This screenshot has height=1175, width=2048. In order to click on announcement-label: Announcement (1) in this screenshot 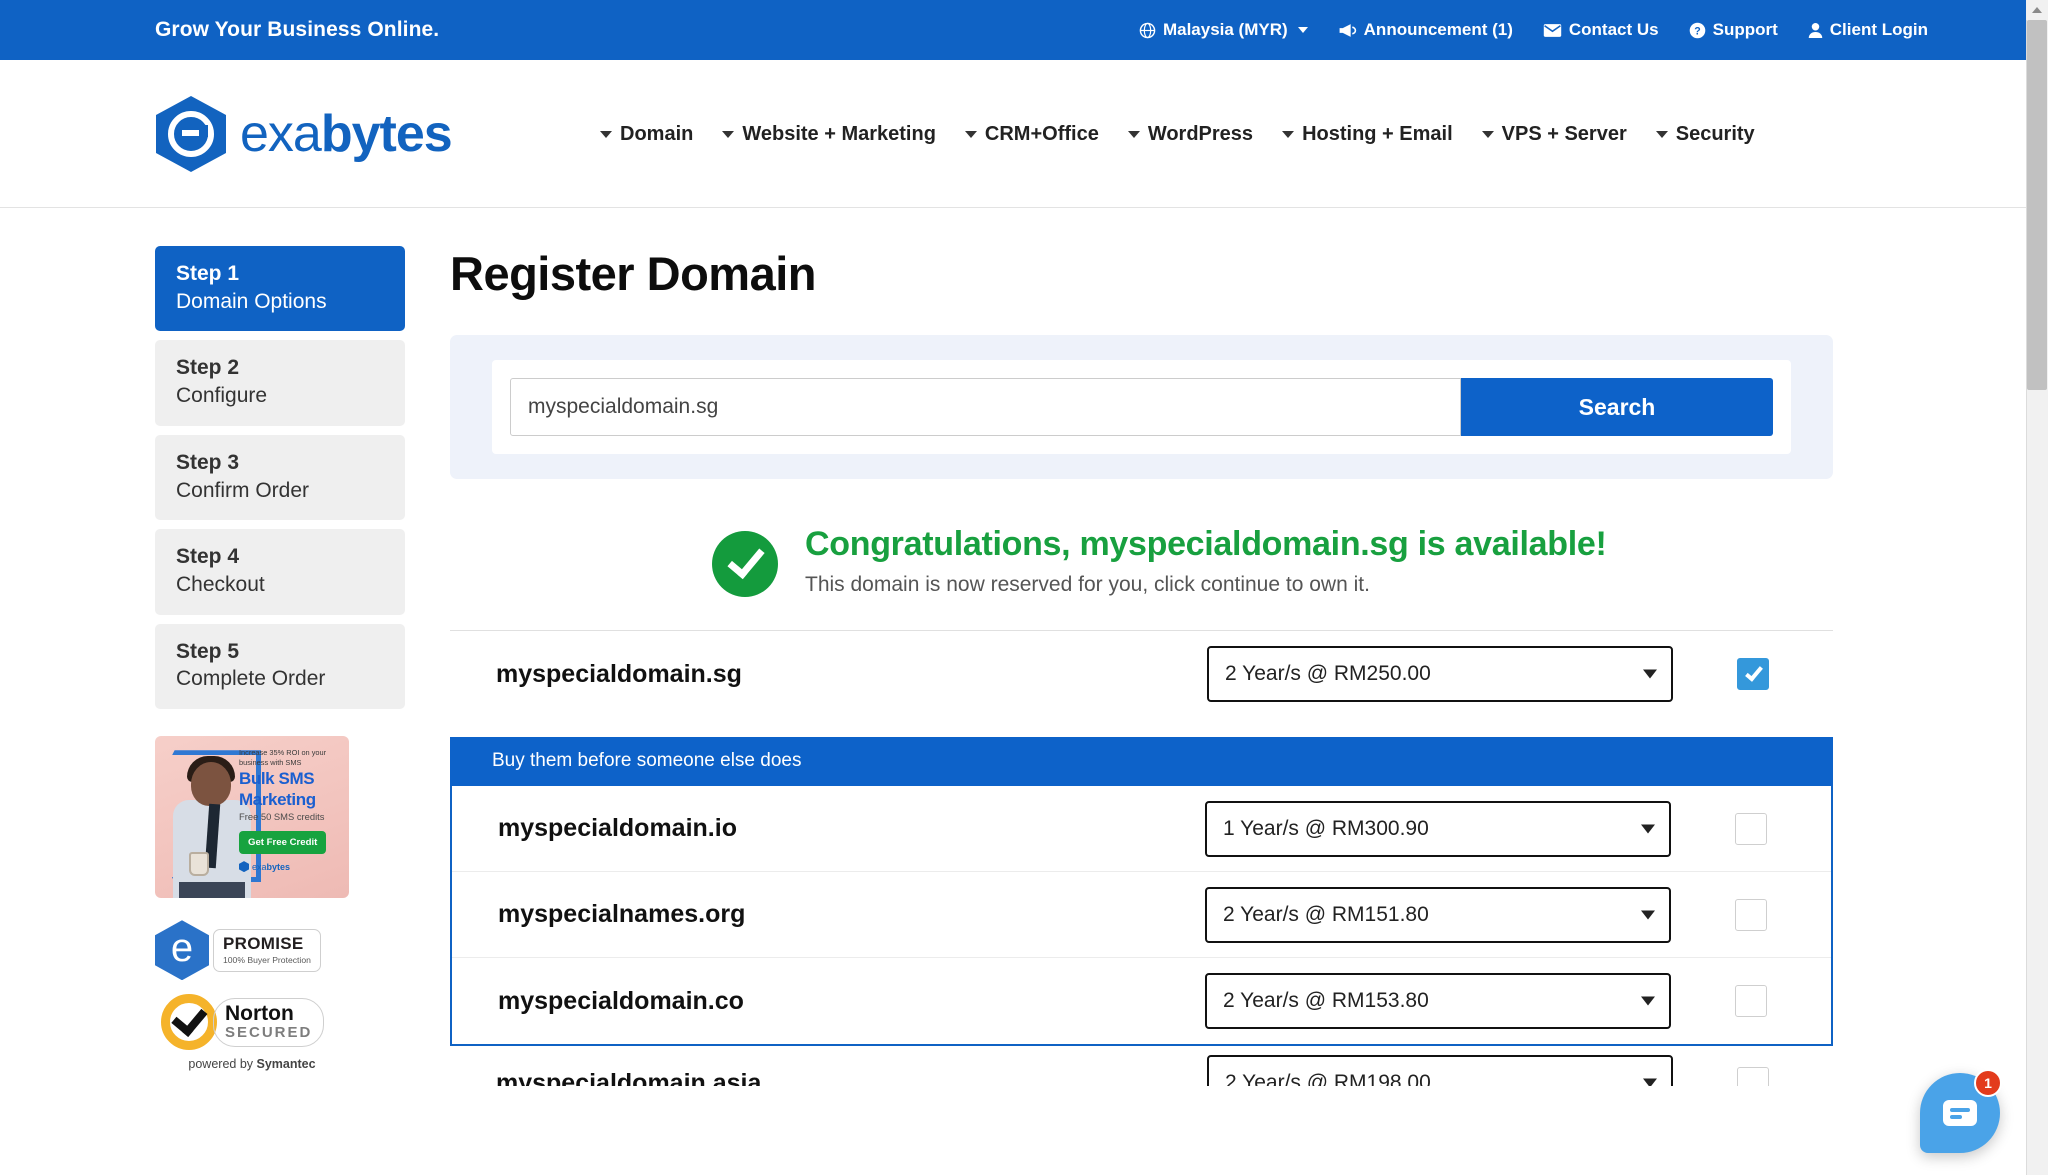, I will do `click(1438, 29)`.